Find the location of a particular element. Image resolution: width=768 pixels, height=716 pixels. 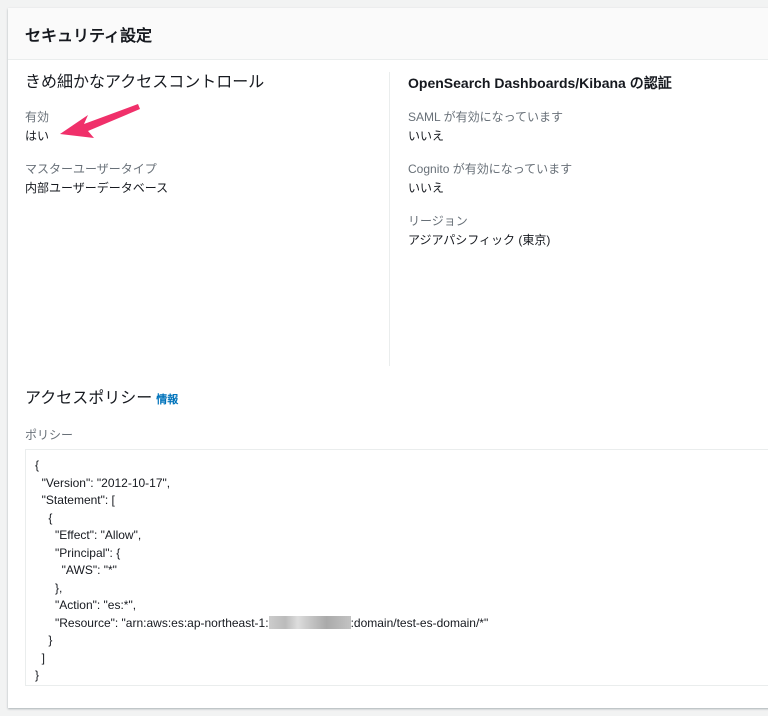

cognito-field: Cognito が有効になっています いいえ is located at coordinates (588, 179).